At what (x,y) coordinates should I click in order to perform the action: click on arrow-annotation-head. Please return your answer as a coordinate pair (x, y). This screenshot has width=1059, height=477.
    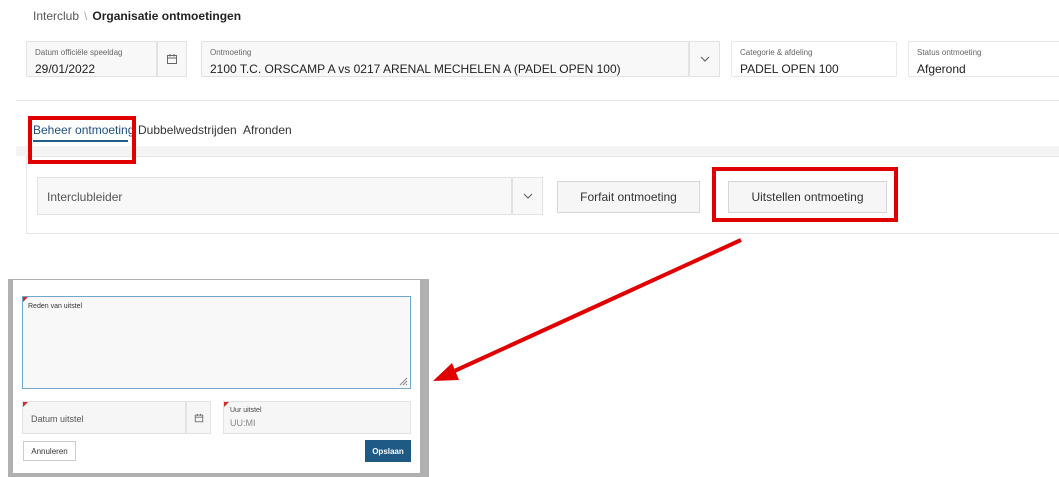
    Looking at the image, I should click on (446, 372).